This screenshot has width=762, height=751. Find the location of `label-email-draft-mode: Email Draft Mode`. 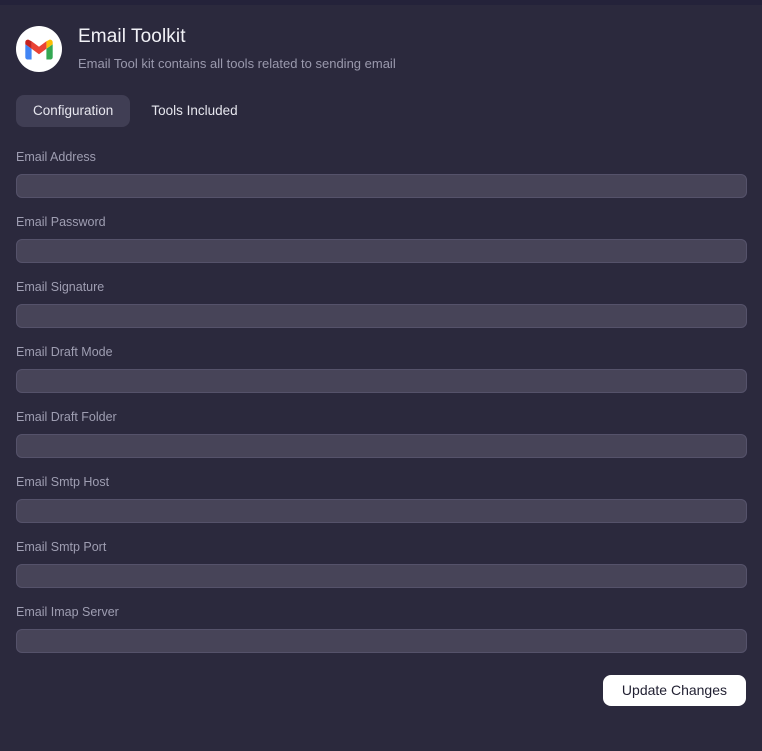

label-email-draft-mode: Email Draft Mode is located at coordinates (64, 352).